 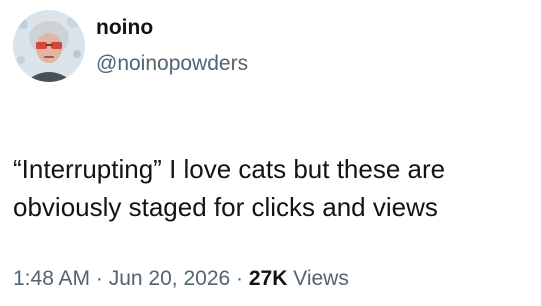 I want to click on tweet-time: 1:48 AM, so click(x=51, y=278).